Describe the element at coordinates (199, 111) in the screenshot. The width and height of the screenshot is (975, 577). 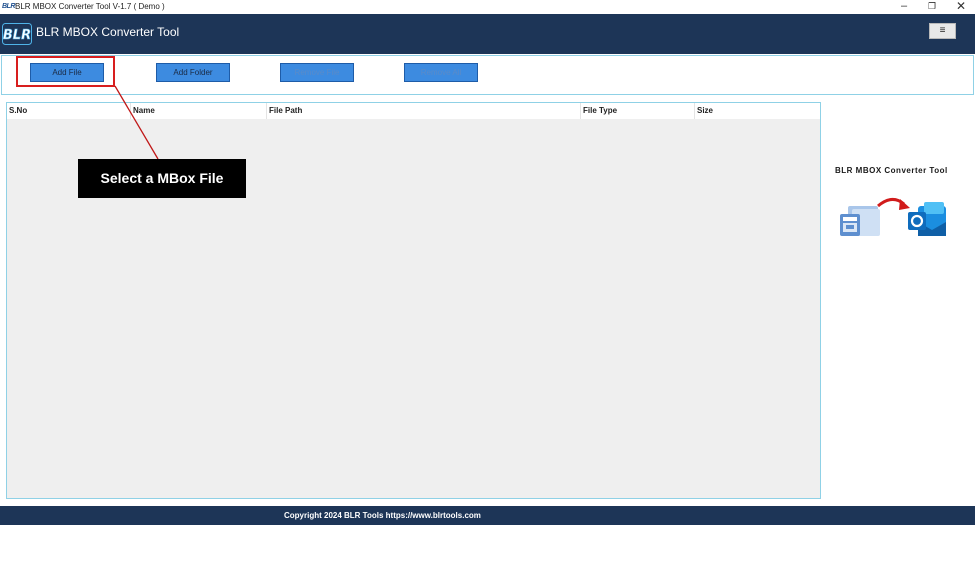
I see `column-header-name: Name` at that location.